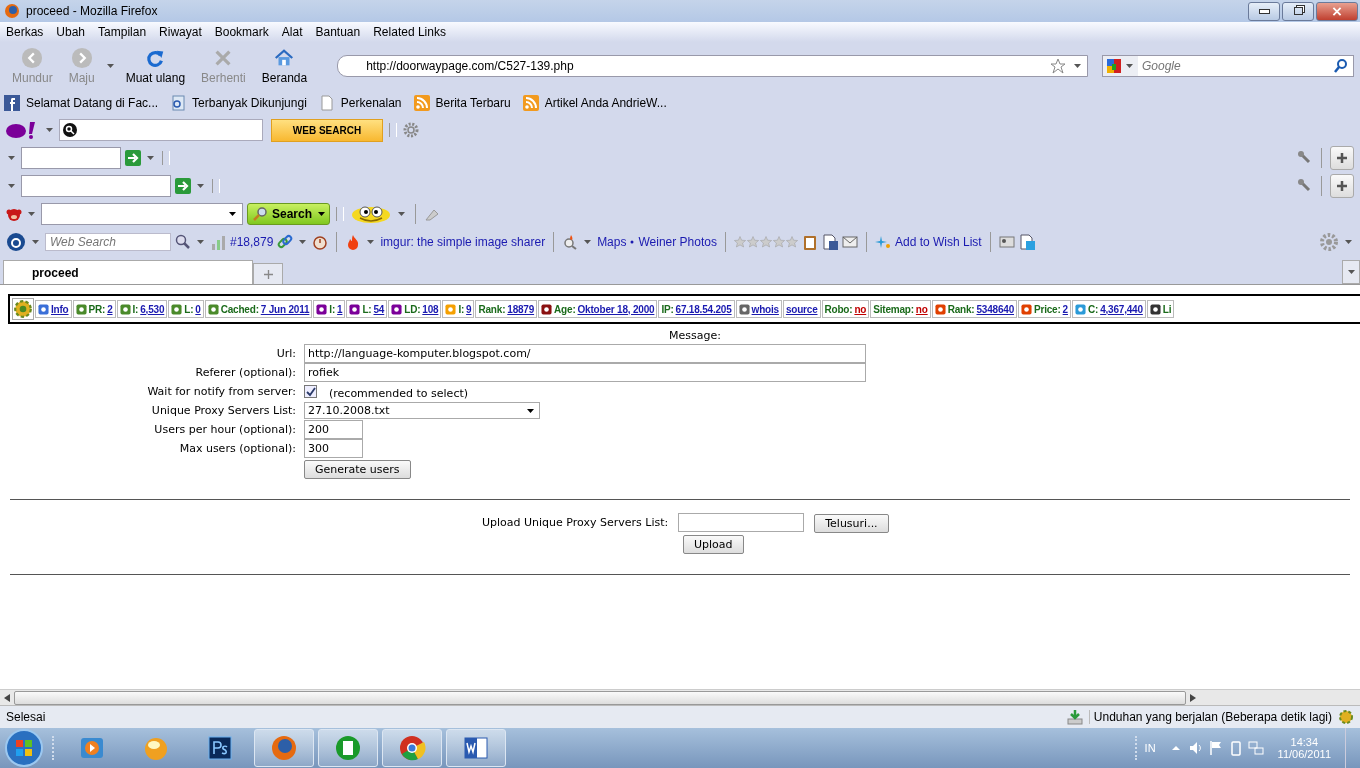 The width and height of the screenshot is (1360, 768). Describe the element at coordinates (25, 32) in the screenshot. I see `menu-item: Berkas` at that location.